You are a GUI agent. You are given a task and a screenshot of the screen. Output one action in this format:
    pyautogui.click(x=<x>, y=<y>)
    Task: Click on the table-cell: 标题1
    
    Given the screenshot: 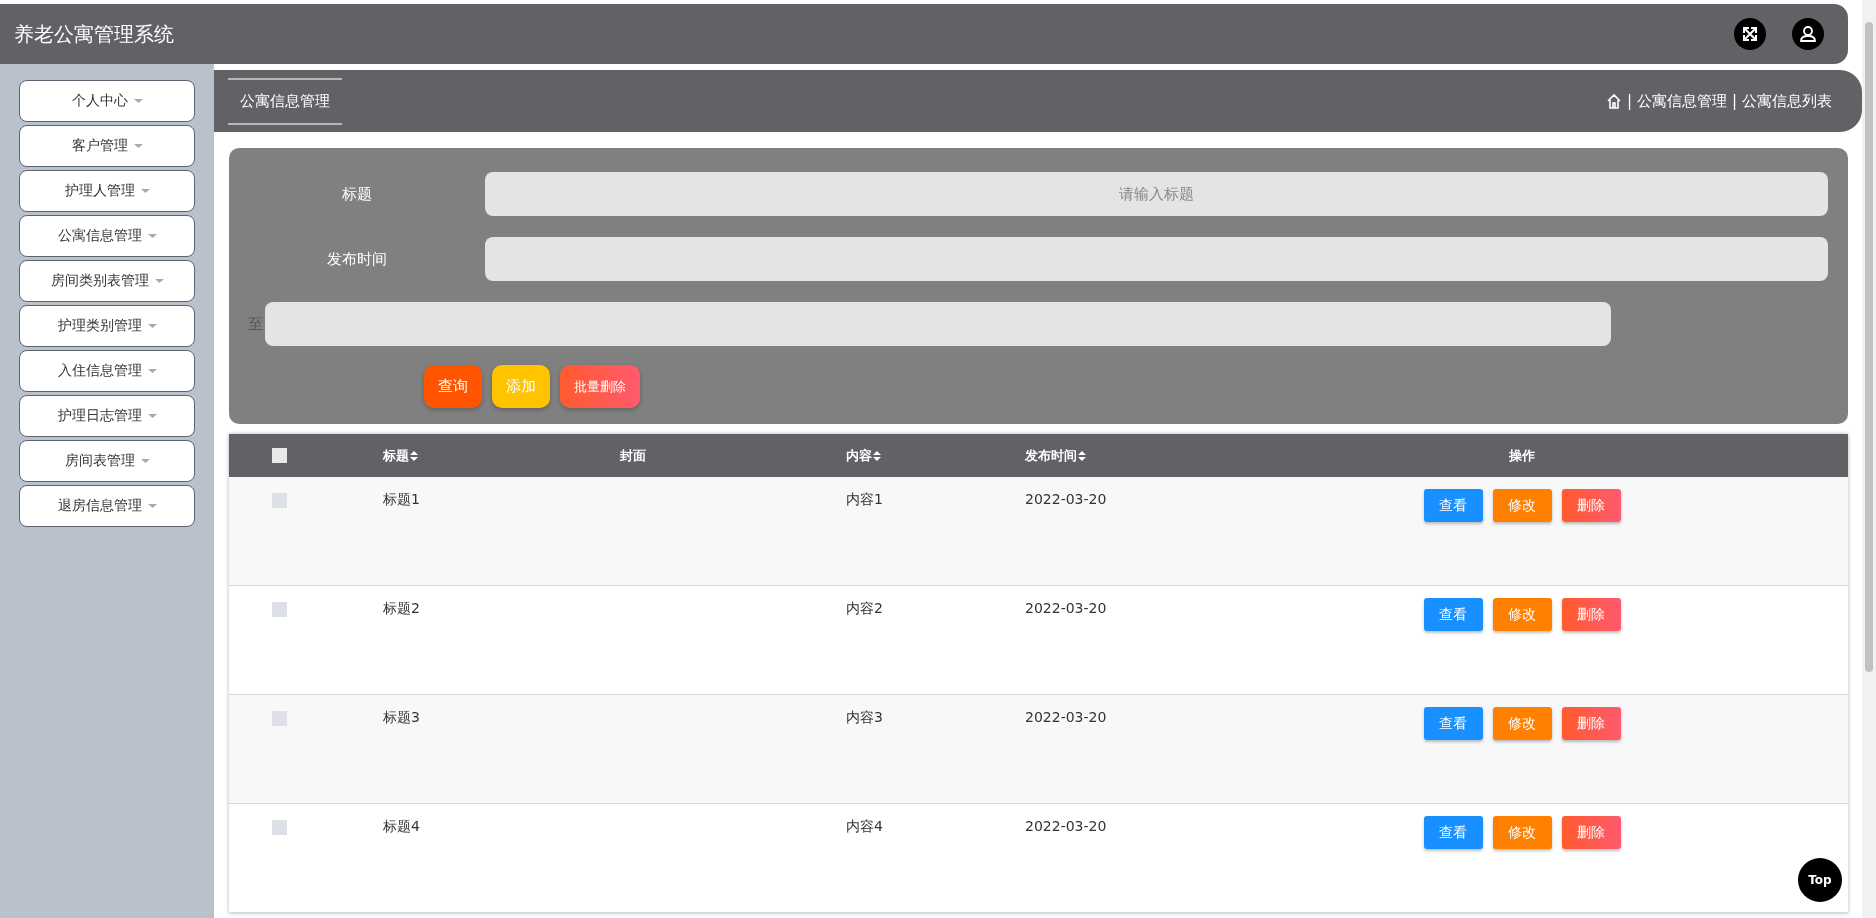 What is the action you would take?
    pyautogui.click(x=401, y=500)
    